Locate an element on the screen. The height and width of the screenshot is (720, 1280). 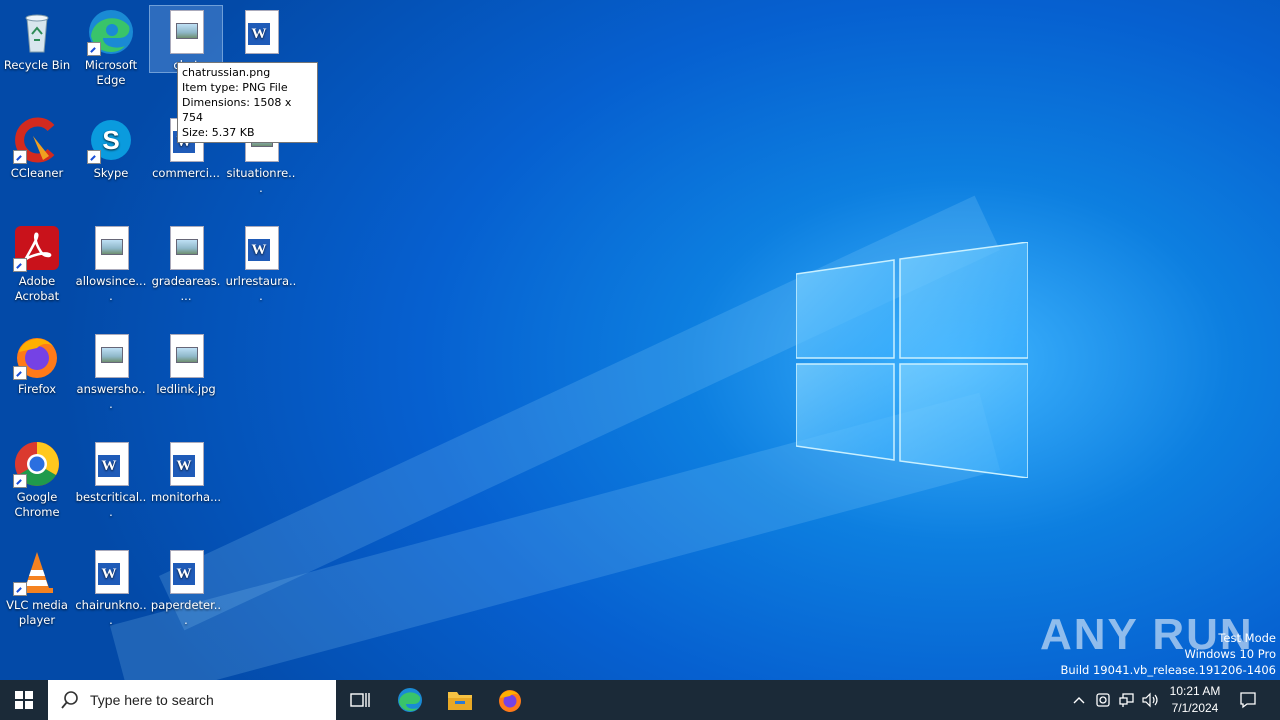
firefox-icon is located at coordinates (510, 701).